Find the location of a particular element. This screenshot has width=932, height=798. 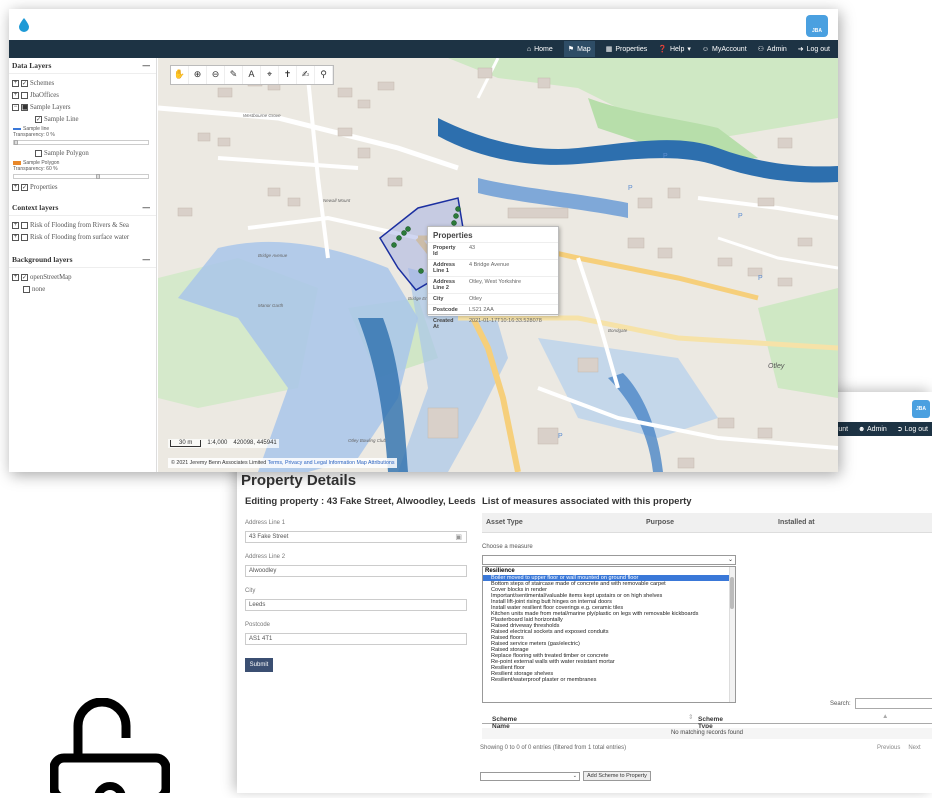

layer-jbaoffices: + JbaOffices is located at coordinates (82, 96).